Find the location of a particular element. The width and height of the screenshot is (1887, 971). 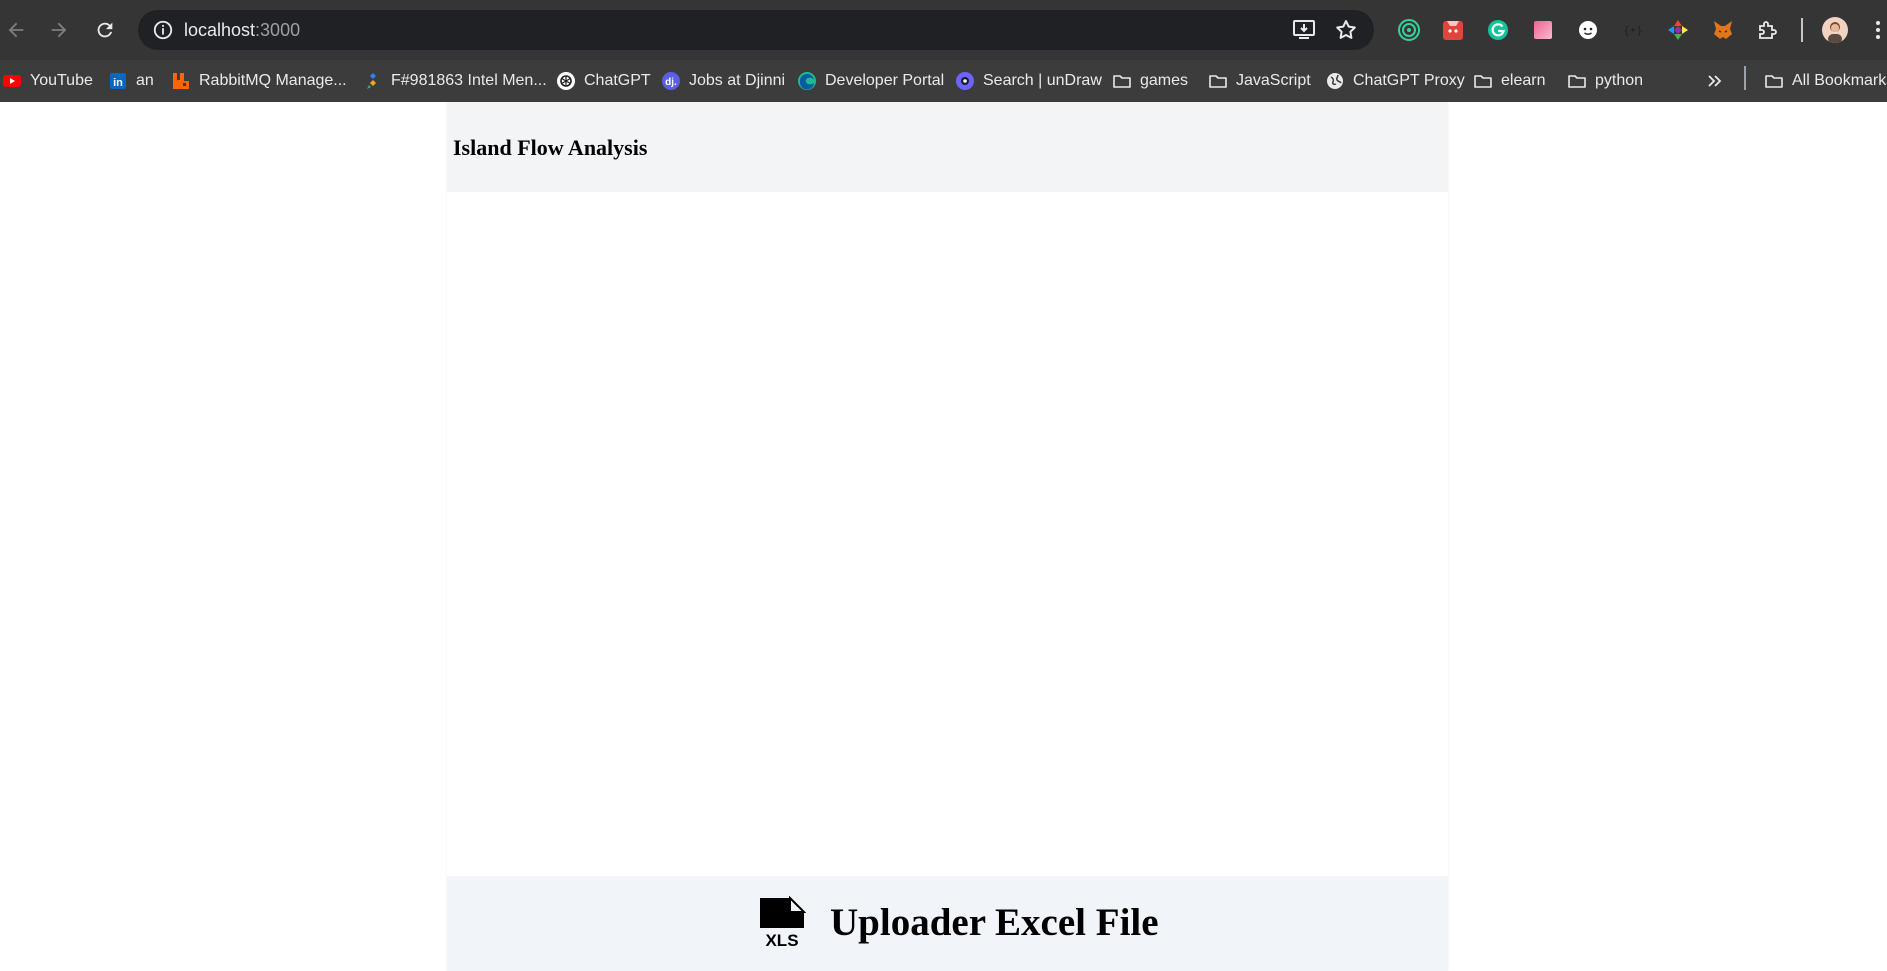

app-header: Island Flow Analysis is located at coordinates (947, 147).